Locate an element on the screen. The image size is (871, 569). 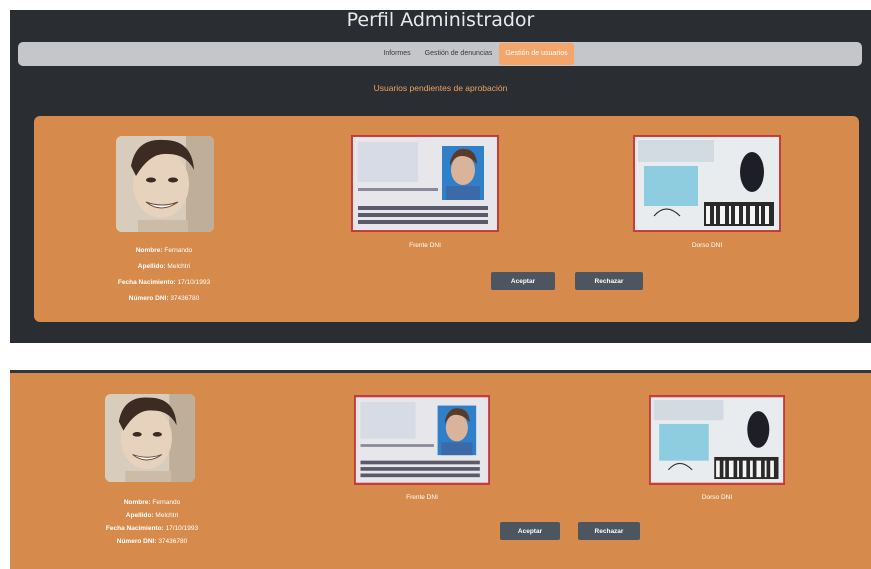
dni-back-image is located at coordinates (707, 183).